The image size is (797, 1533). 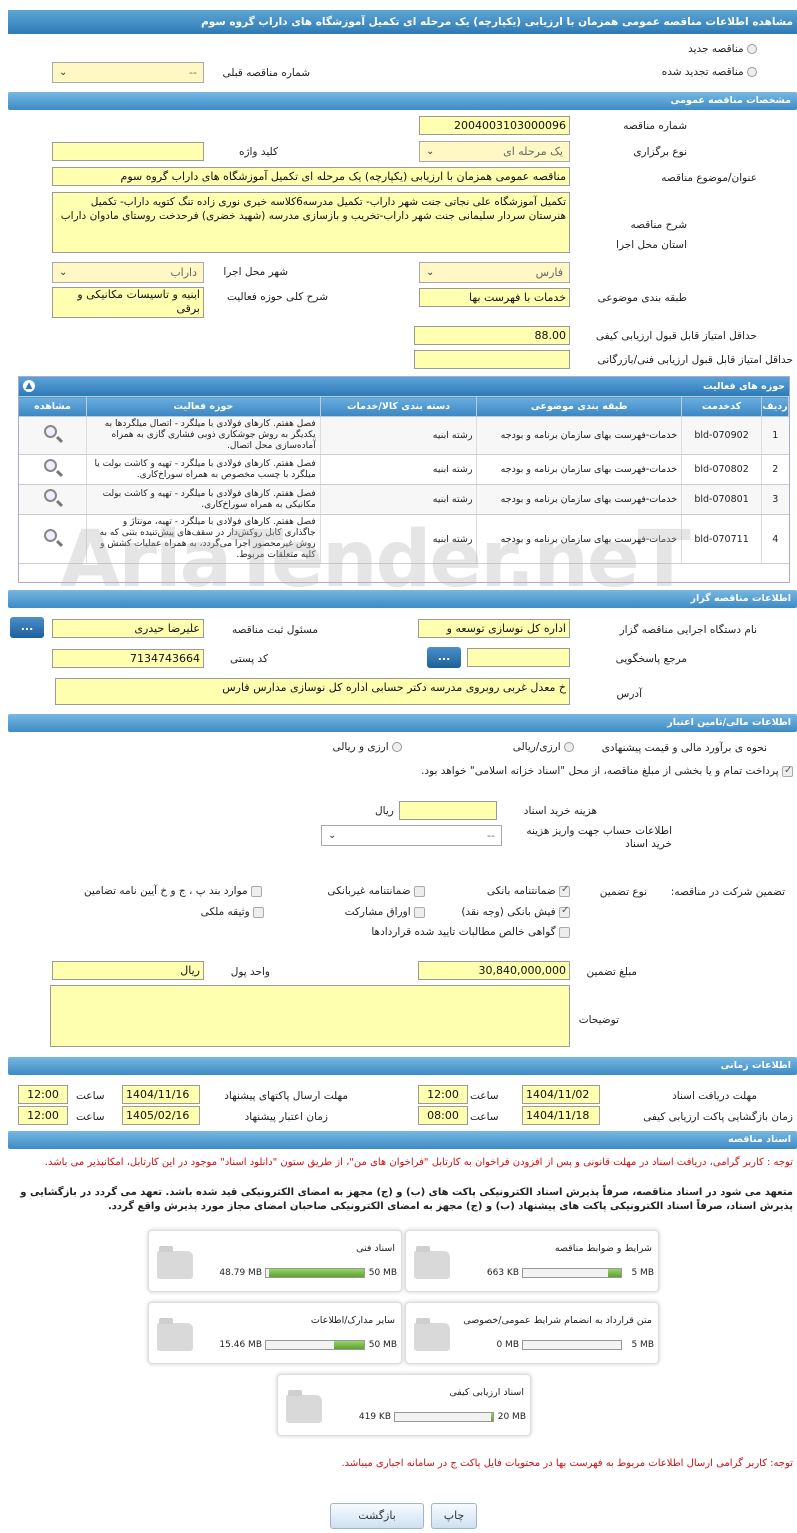 What do you see at coordinates (752, 49) in the screenshot?
I see `new-tender-radio` at bounding box center [752, 49].